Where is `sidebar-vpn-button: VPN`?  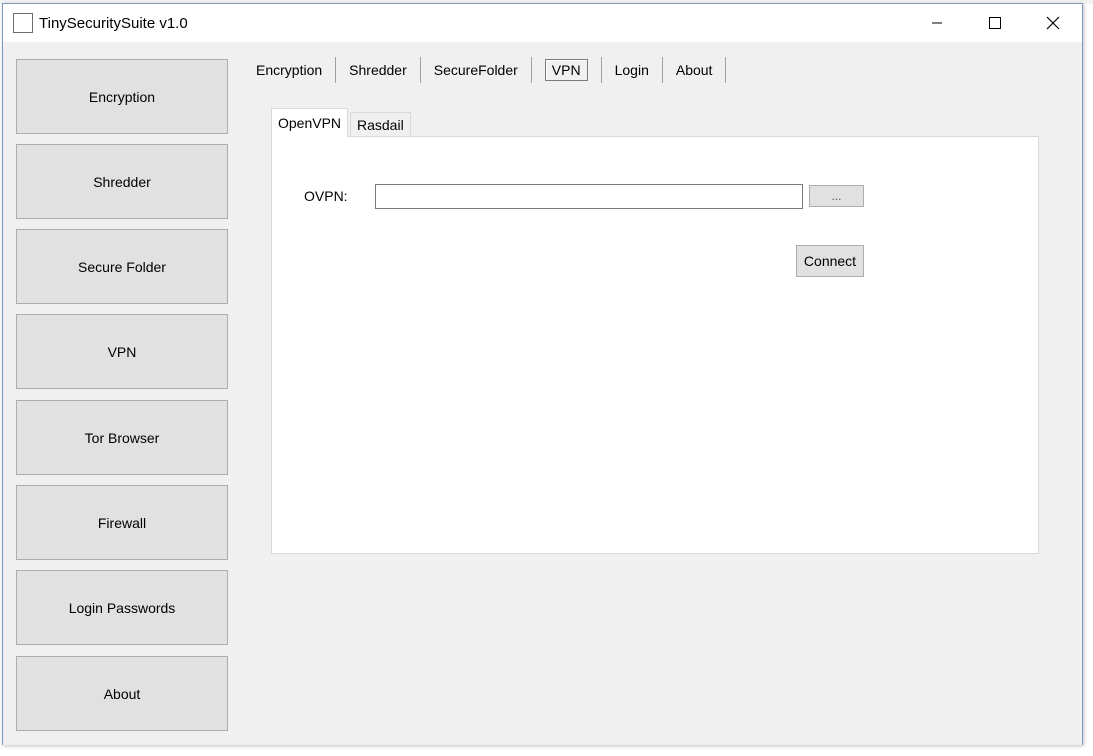
sidebar-vpn-button: VPN is located at coordinates (122, 351).